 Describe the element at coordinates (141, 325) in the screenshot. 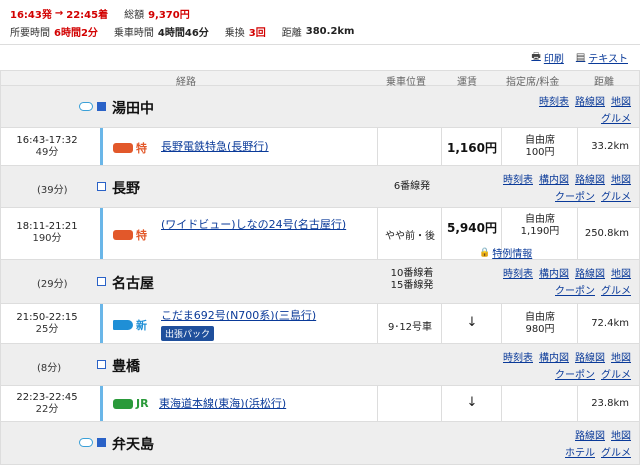

I see `train-type-label: 新` at that location.